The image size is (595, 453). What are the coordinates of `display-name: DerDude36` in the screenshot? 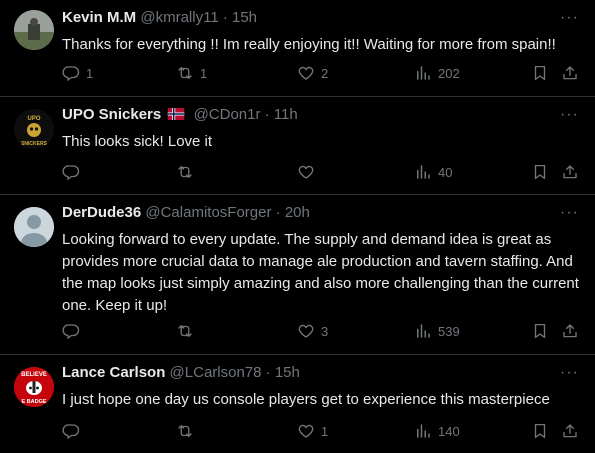 It's located at (101, 212).